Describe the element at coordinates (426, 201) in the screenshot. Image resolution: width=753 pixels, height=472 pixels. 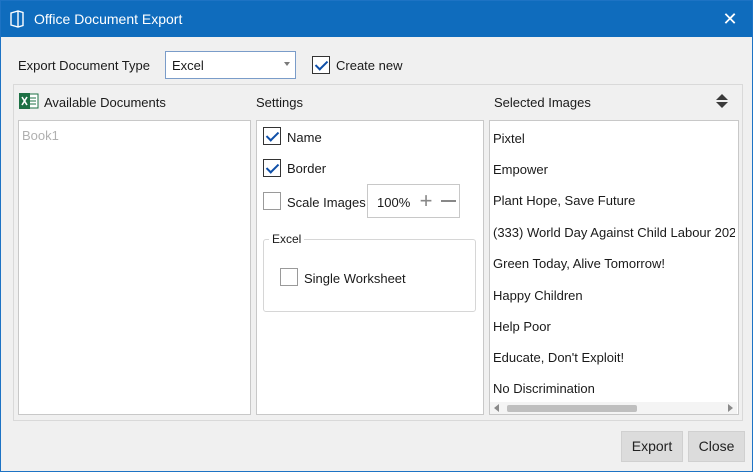
I see `plus-icon: +` at that location.